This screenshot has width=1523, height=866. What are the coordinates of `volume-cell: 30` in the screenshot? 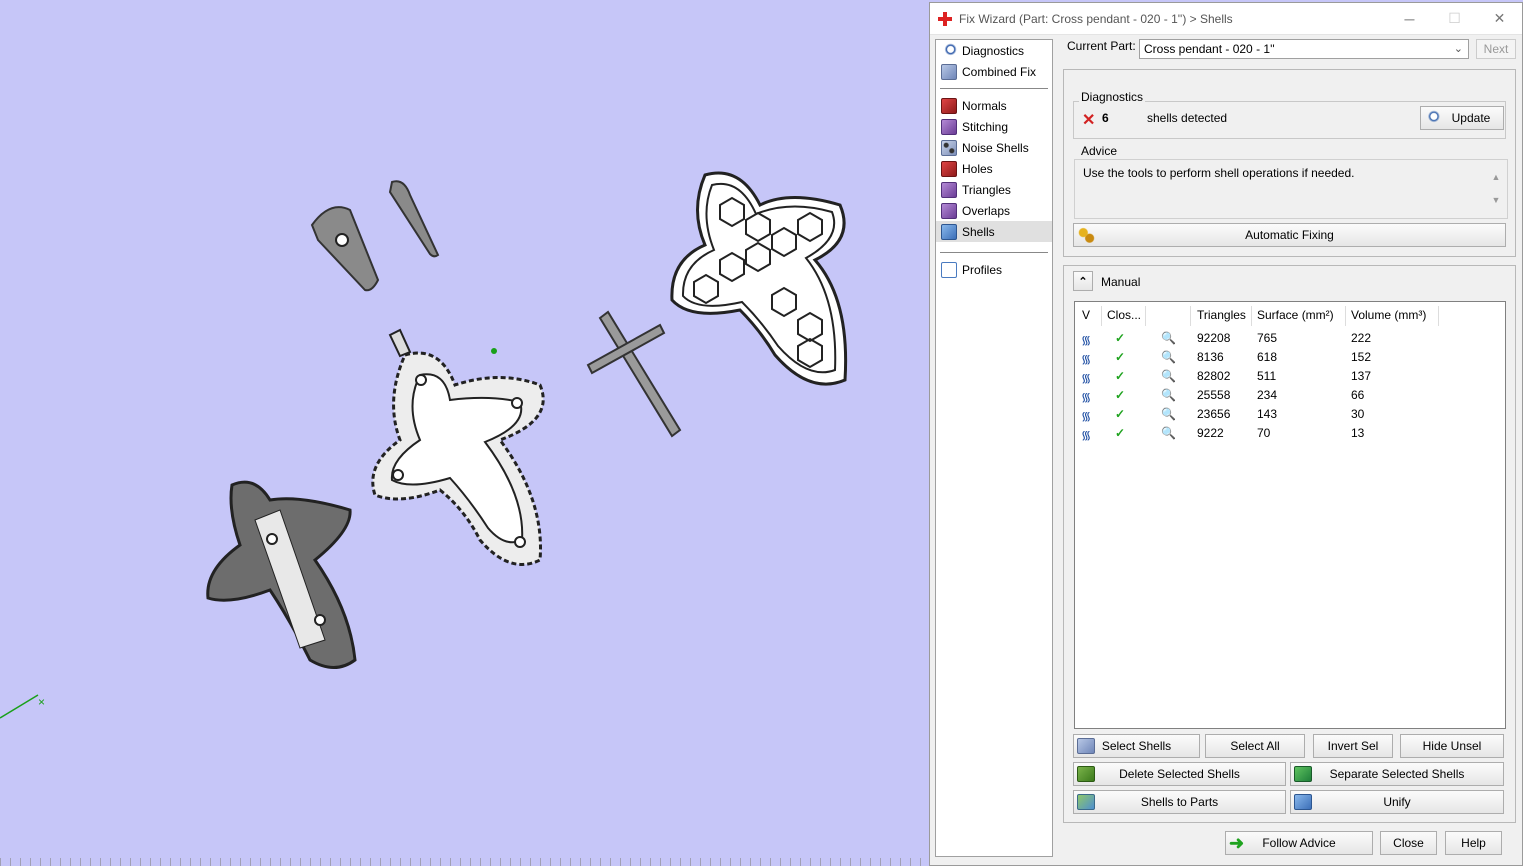 It's located at (1358, 414).